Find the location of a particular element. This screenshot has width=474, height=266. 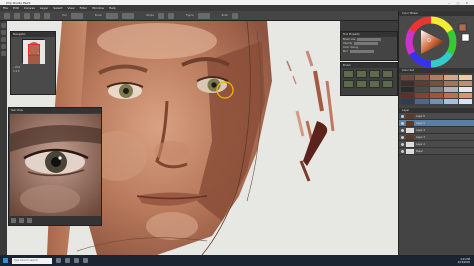

browser-icon is located at coordinates (76, 260).